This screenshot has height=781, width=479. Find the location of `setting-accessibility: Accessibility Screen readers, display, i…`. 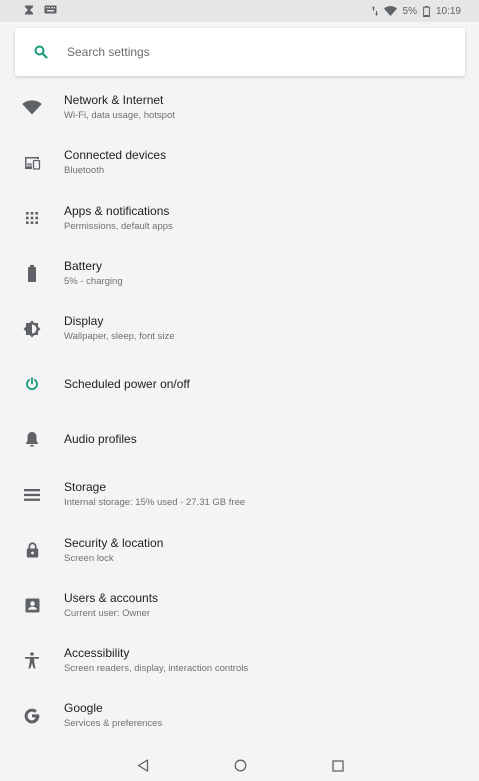

setting-accessibility: Accessibility Screen readers, display, i… is located at coordinates (239, 660).